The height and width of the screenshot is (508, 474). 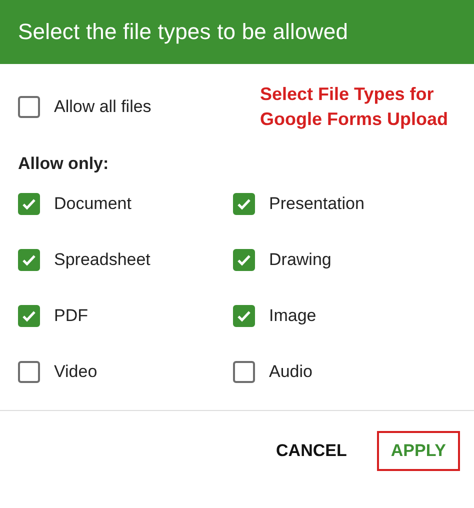 What do you see at coordinates (300, 260) in the screenshot?
I see `checkbox-label: Drawing` at bounding box center [300, 260].